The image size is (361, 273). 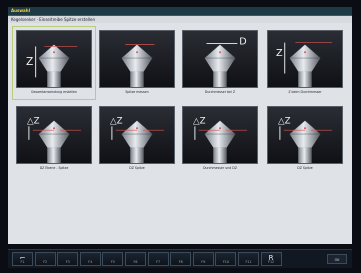 I want to click on softkey-label: F9, so click(x=203, y=262).